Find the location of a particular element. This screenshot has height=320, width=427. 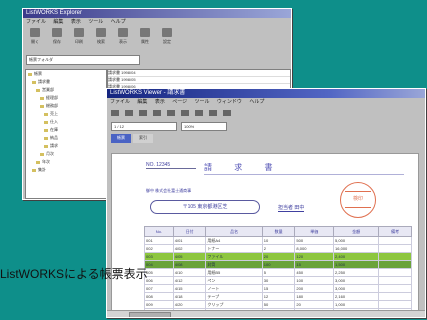

prev-page-icon is located at coordinates (157, 112).